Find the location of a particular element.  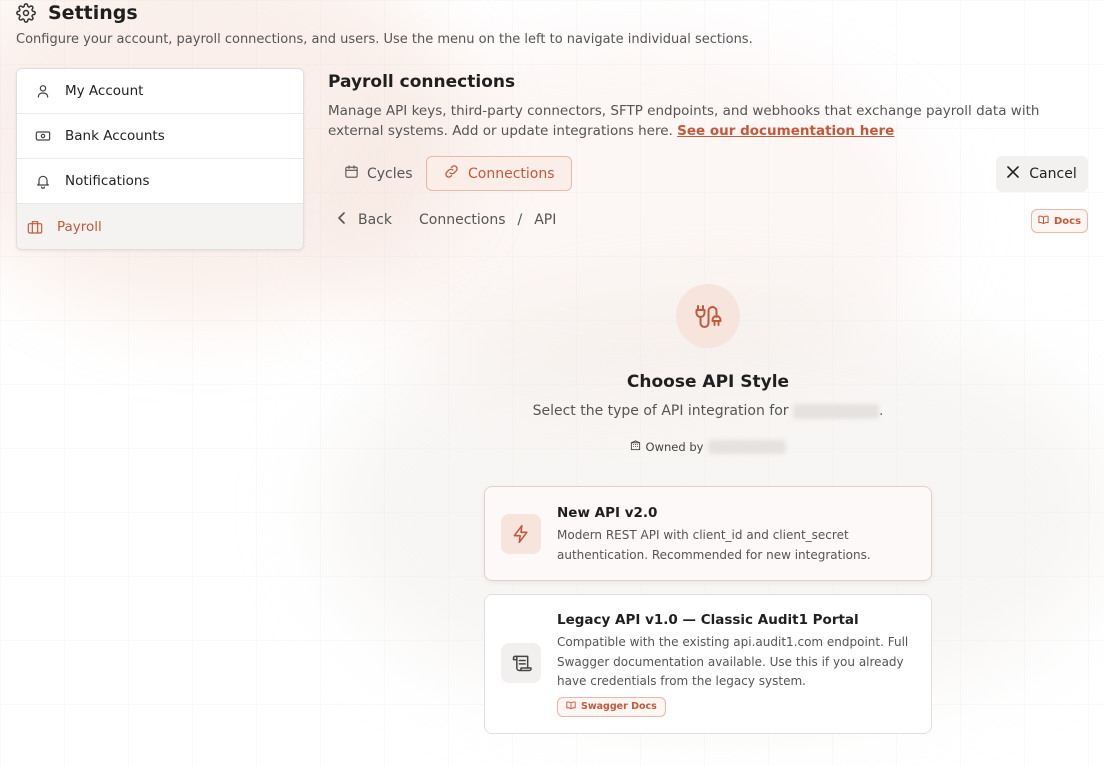

close-icon is located at coordinates (1013, 174).